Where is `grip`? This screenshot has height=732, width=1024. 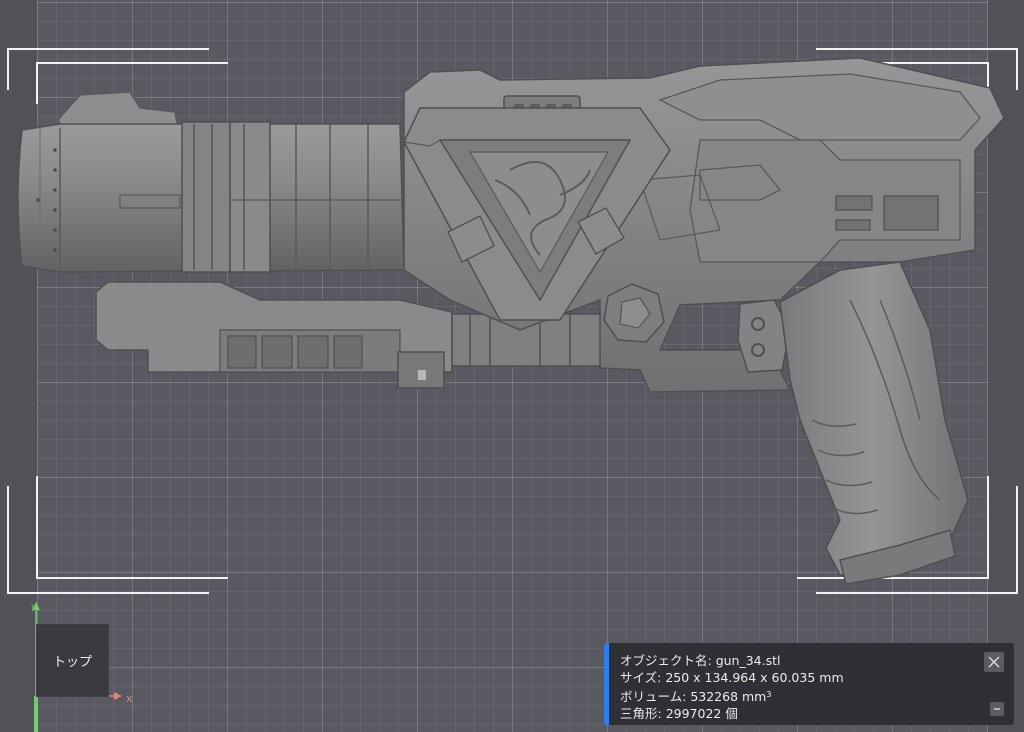
grip is located at coordinates (874, 423).